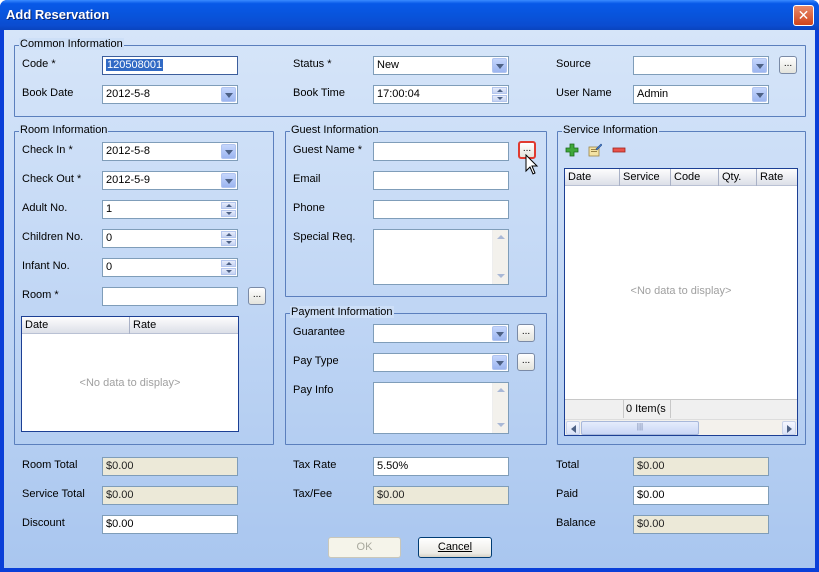 This screenshot has width=819, height=572. What do you see at coordinates (441, 466) in the screenshot?
I see `tax-rate-input: 5.50%` at bounding box center [441, 466].